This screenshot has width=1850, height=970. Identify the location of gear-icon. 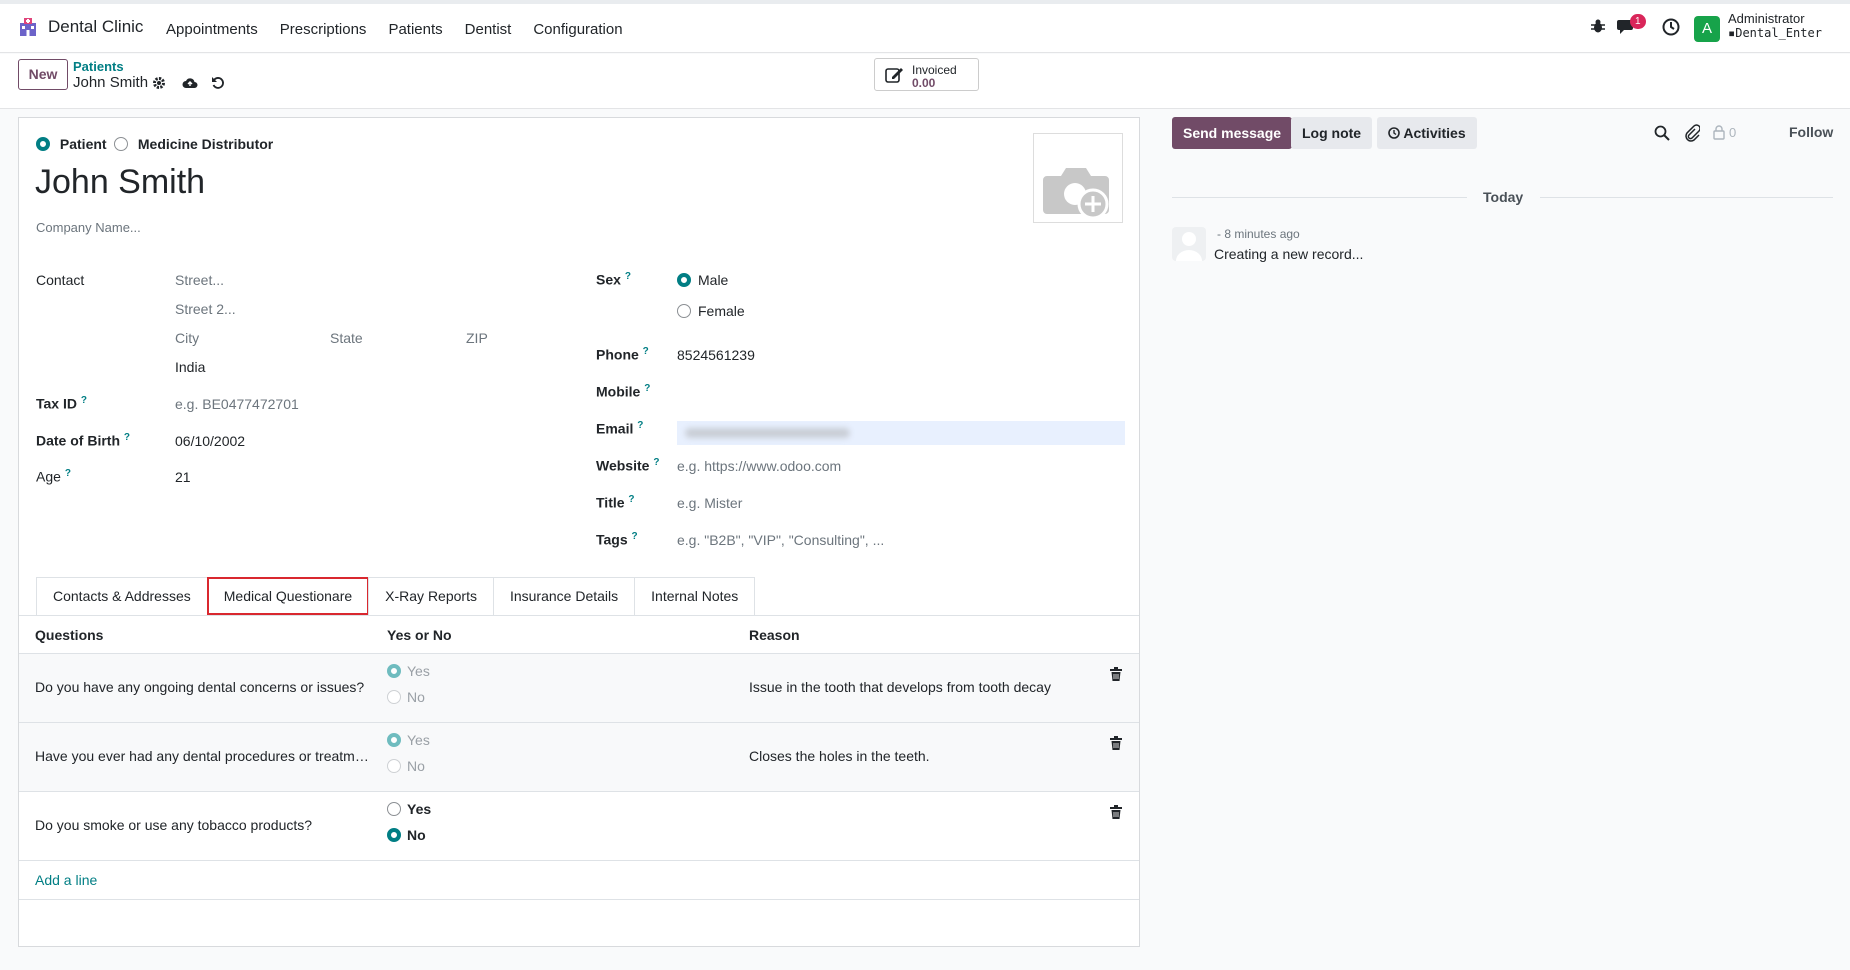
(159, 83).